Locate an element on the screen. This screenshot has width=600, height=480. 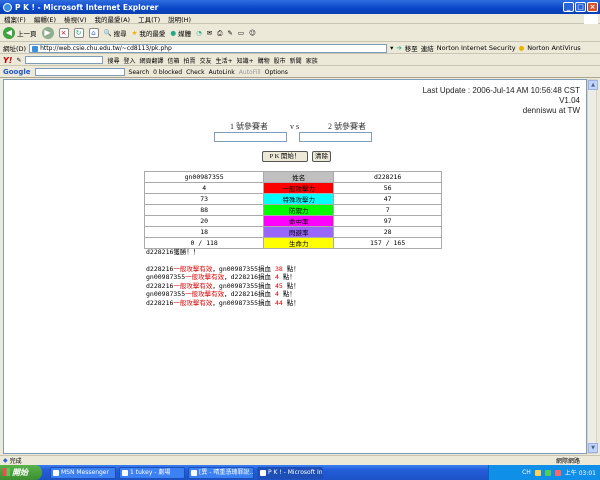
google-check-button: Check is located at coordinates (195, 72).